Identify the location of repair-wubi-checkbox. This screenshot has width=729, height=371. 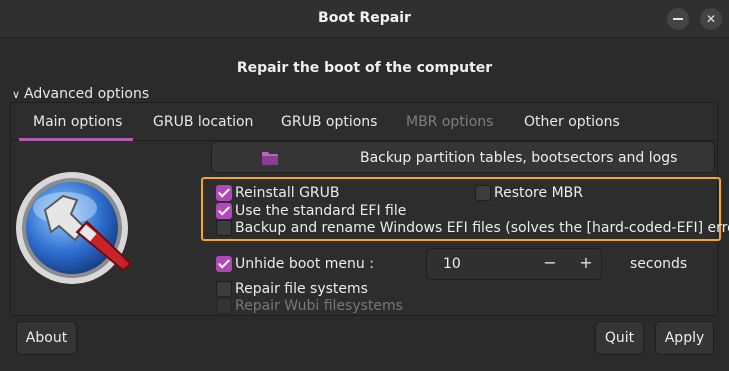
(224, 306).